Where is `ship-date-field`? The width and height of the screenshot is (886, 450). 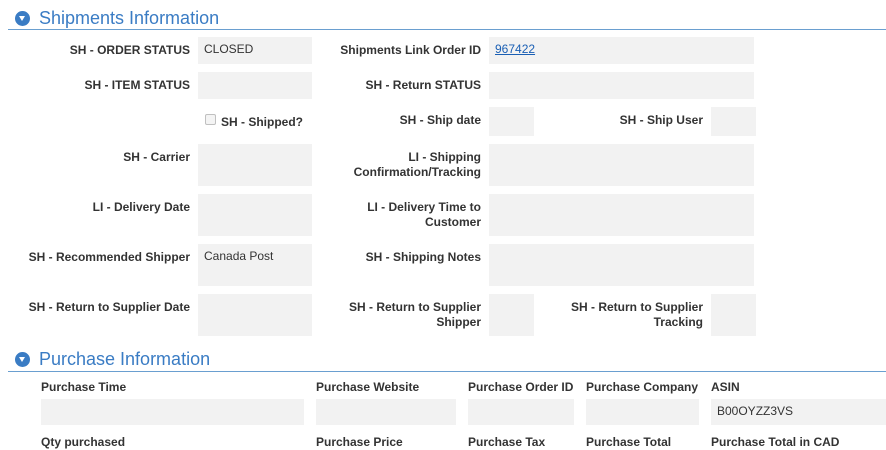 ship-date-field is located at coordinates (511, 121).